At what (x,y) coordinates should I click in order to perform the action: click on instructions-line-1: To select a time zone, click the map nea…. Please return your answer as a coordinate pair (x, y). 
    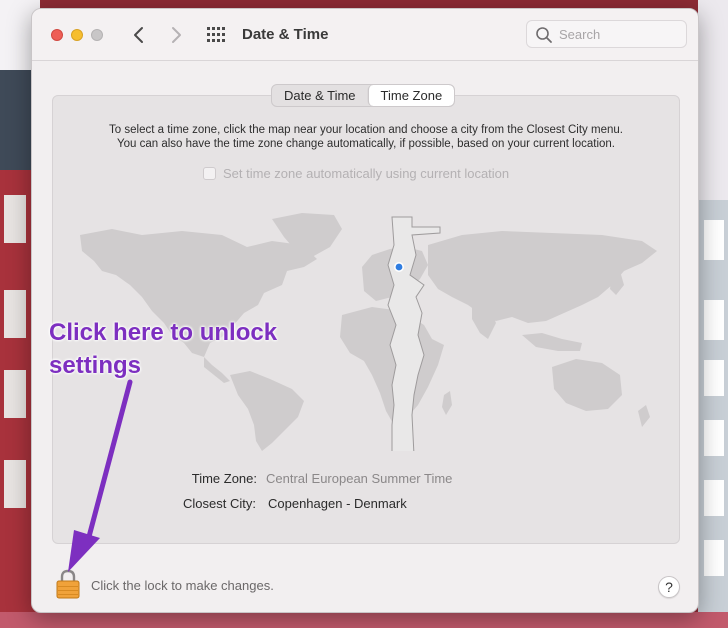
    Looking at the image, I should click on (366, 130).